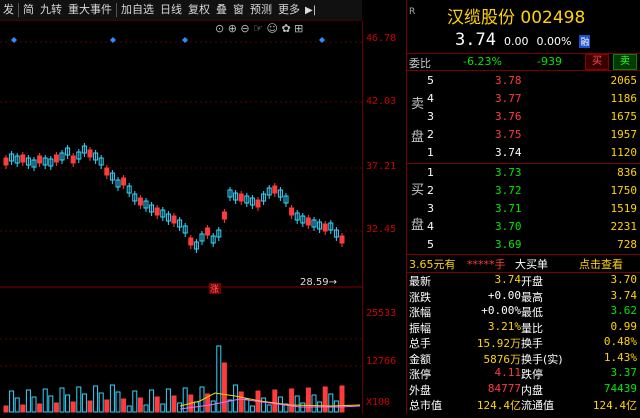  What do you see at coordinates (90, 10) in the screenshot?
I see `toolbar-item-major-events: 重大事件` at bounding box center [90, 10].